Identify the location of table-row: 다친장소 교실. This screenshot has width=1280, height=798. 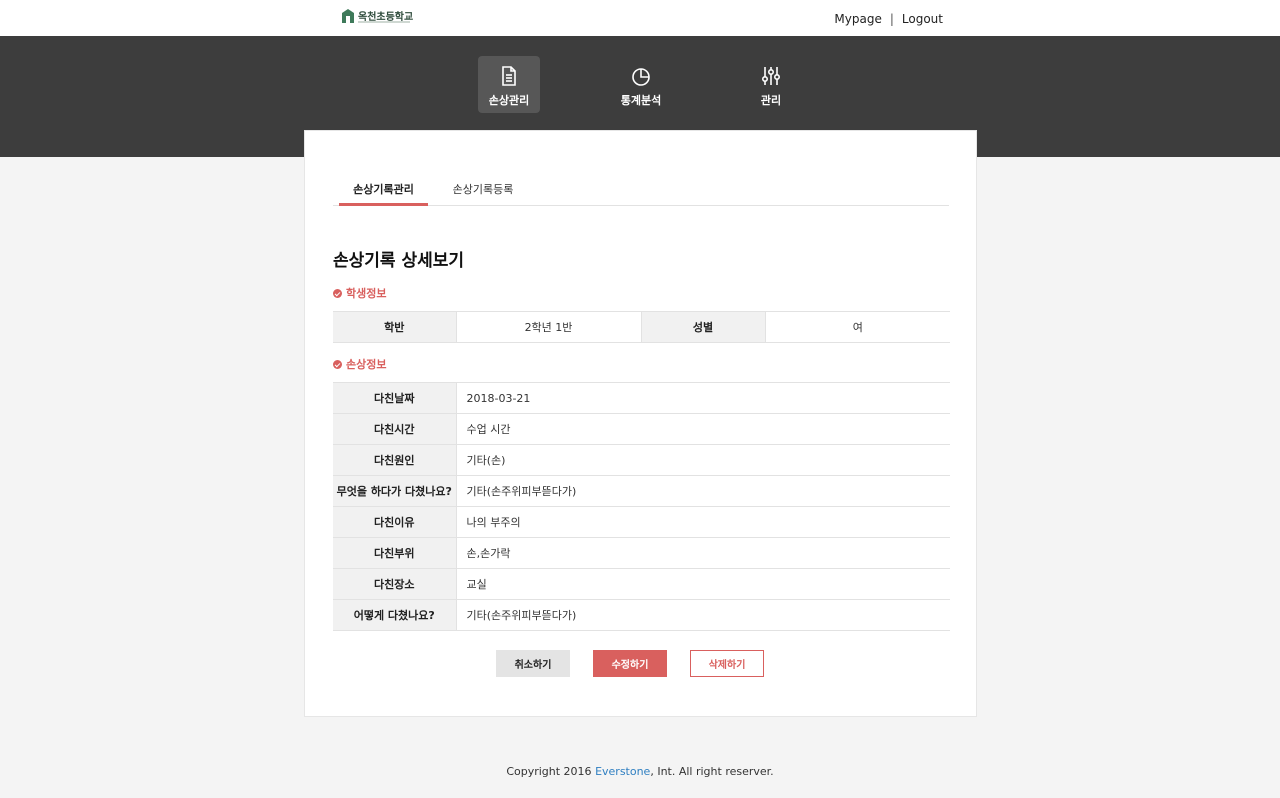
(641, 584).